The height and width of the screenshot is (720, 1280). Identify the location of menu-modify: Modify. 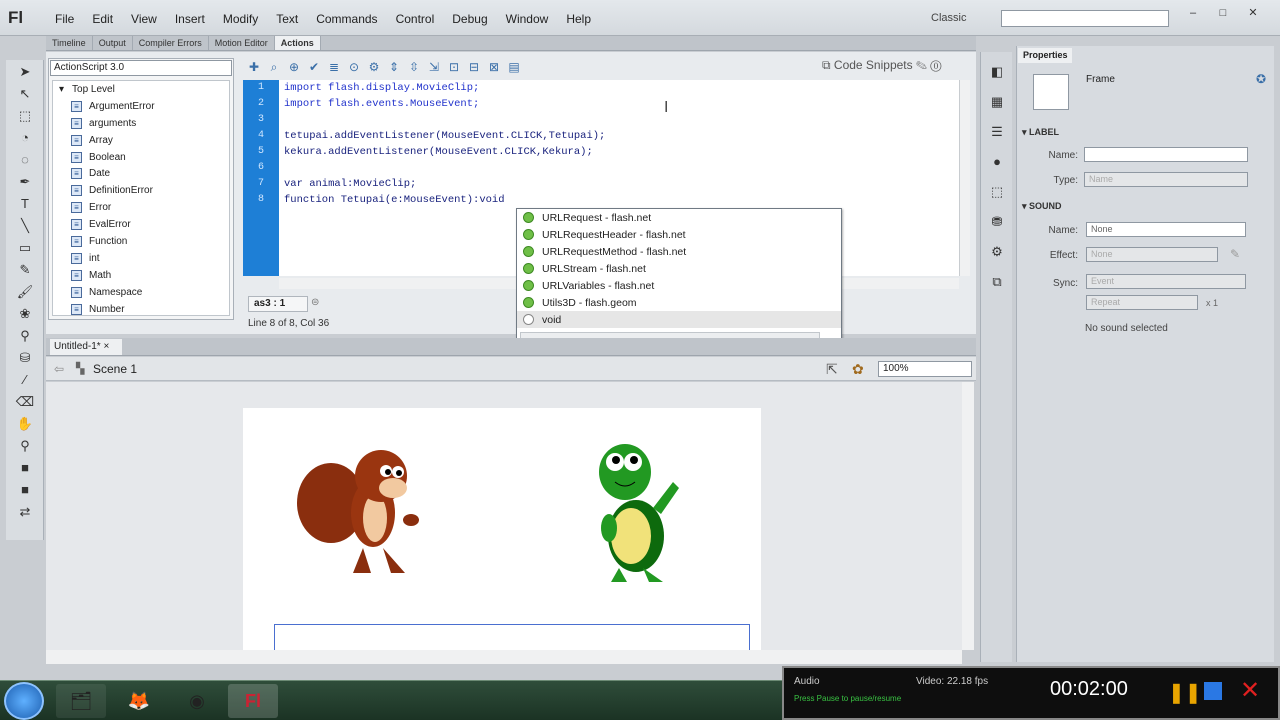
(240, 19).